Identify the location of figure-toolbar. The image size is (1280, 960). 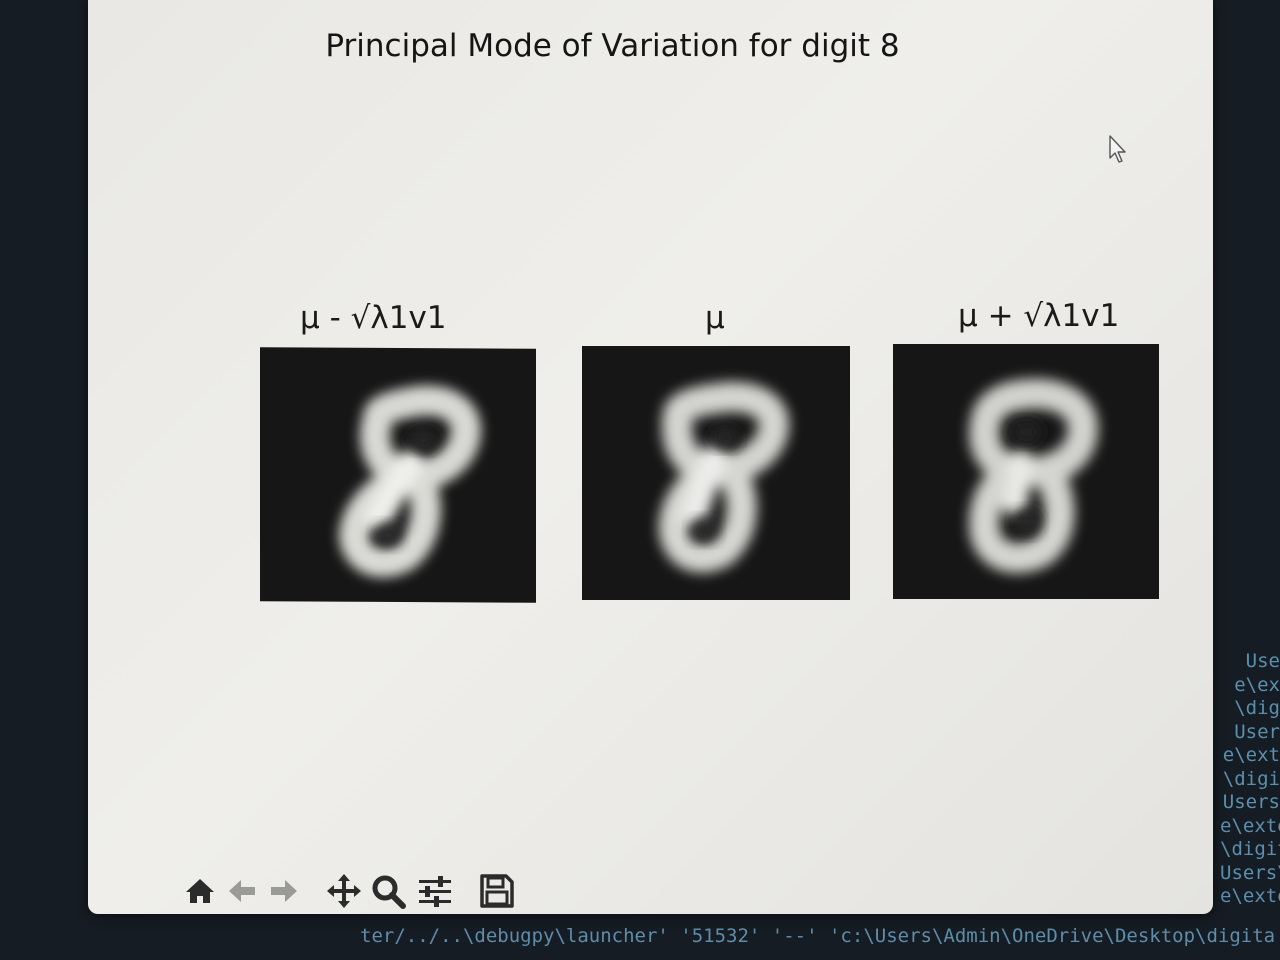
(362, 891).